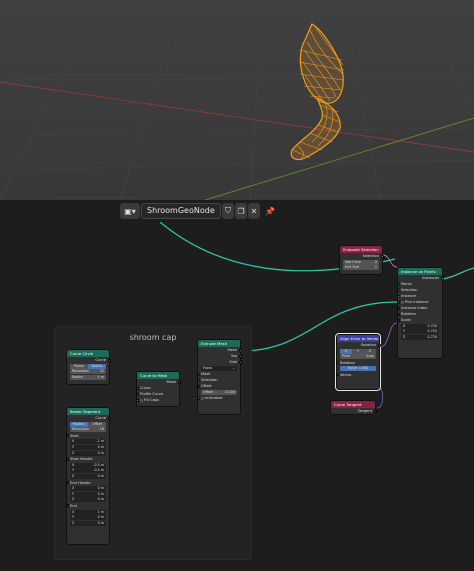 The height and width of the screenshot is (571, 474). Describe the element at coordinates (358, 357) in the screenshot. I see `pivot-dropdown: Pivot Auto` at that location.